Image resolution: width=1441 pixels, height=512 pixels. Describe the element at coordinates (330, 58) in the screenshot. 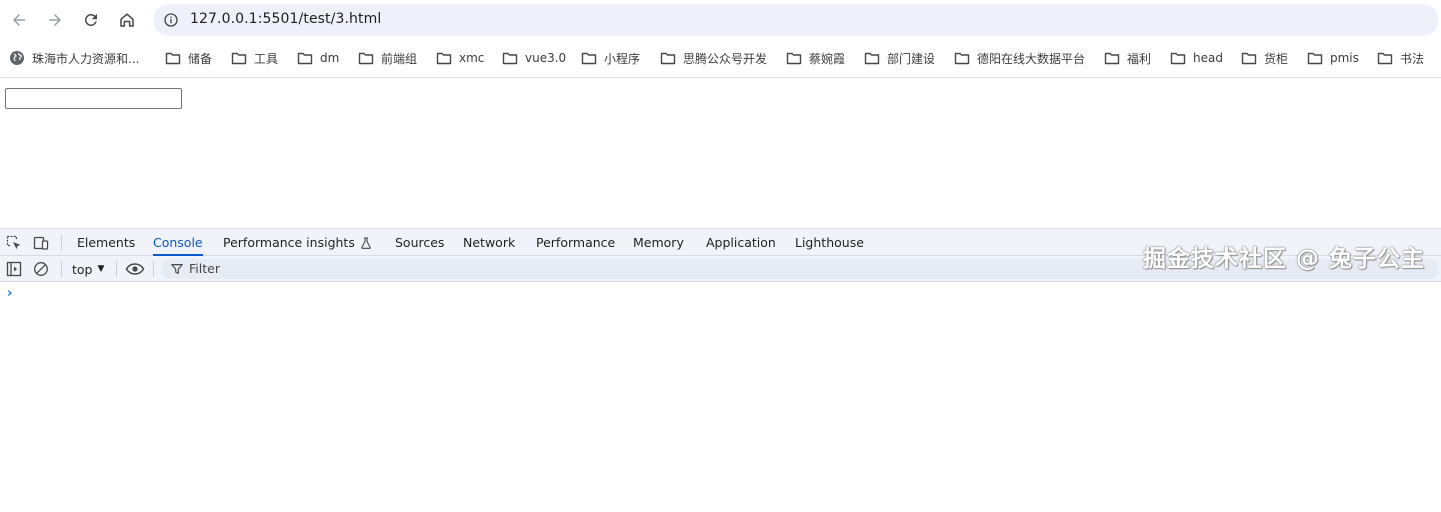

I see `bookmark-label: dm` at that location.